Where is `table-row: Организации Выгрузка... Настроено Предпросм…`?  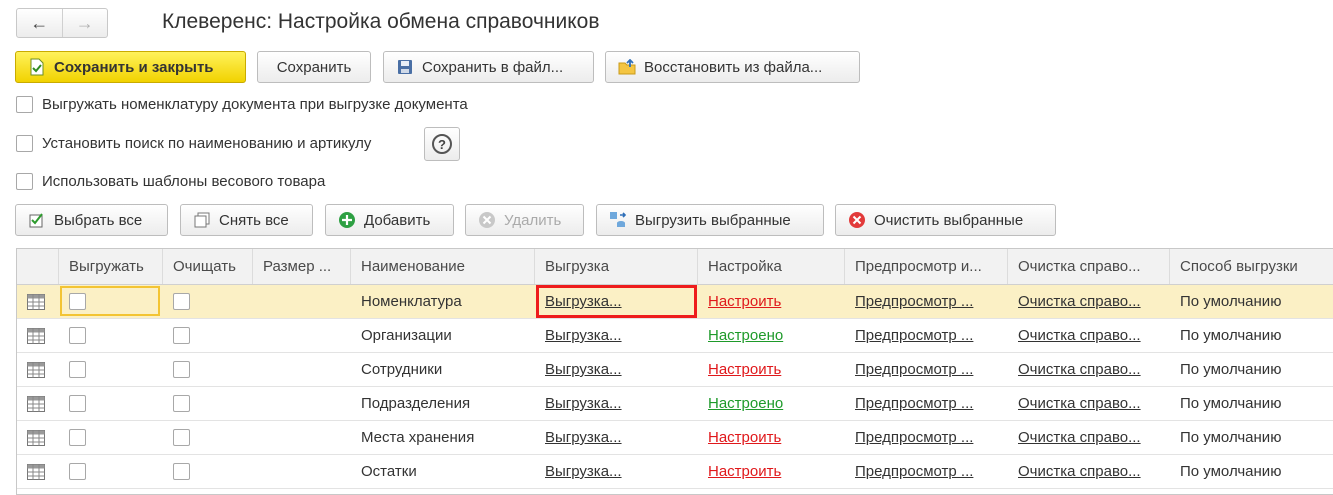 table-row: Организации Выгрузка... Настроено Предпросм… is located at coordinates (675, 336).